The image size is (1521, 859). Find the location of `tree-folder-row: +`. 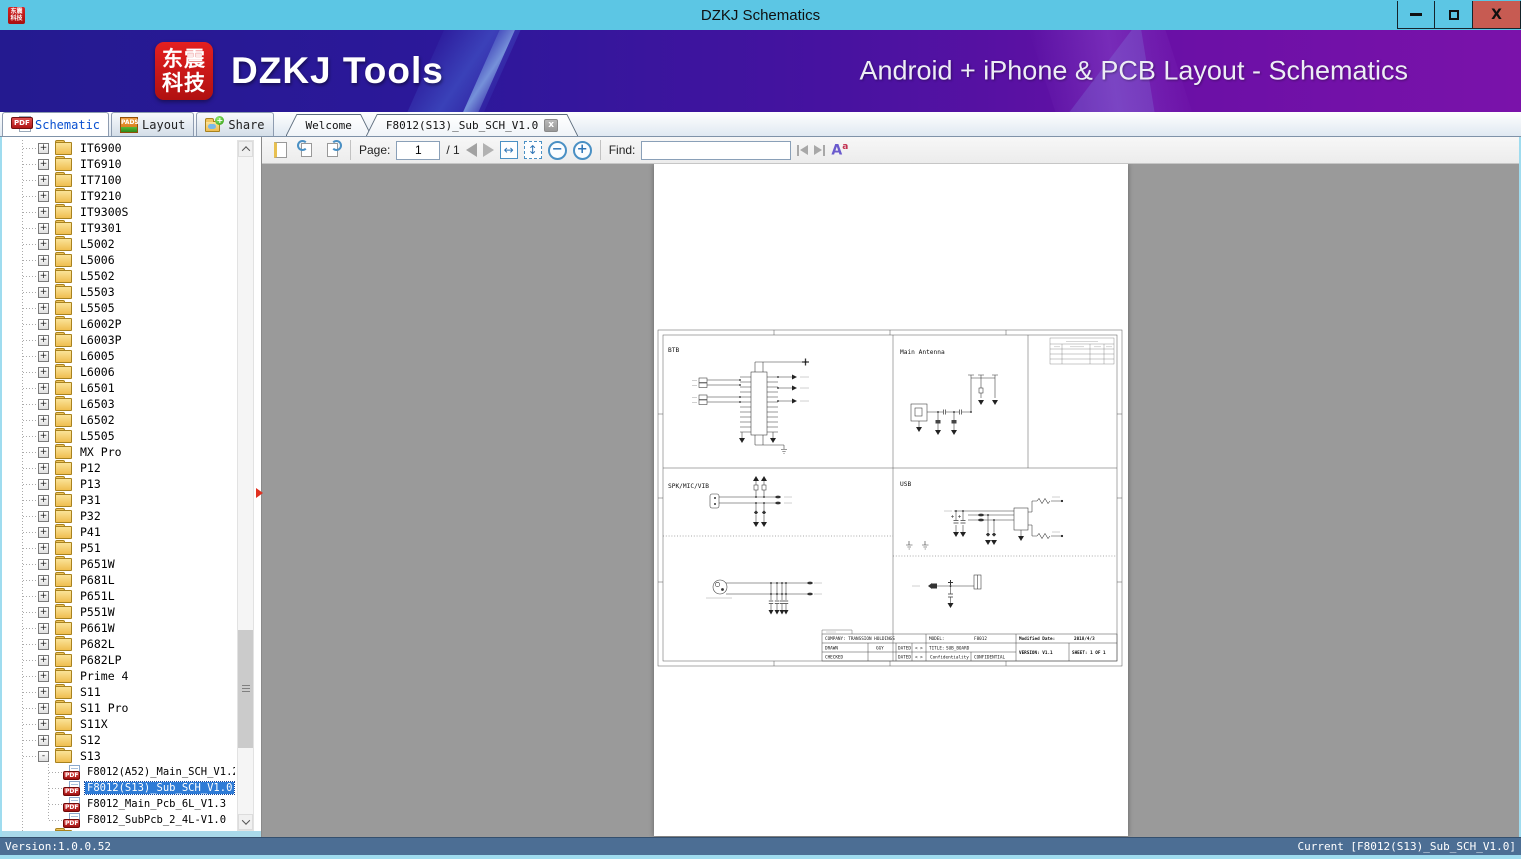

tree-folder-row: + is located at coordinates (118, 829).